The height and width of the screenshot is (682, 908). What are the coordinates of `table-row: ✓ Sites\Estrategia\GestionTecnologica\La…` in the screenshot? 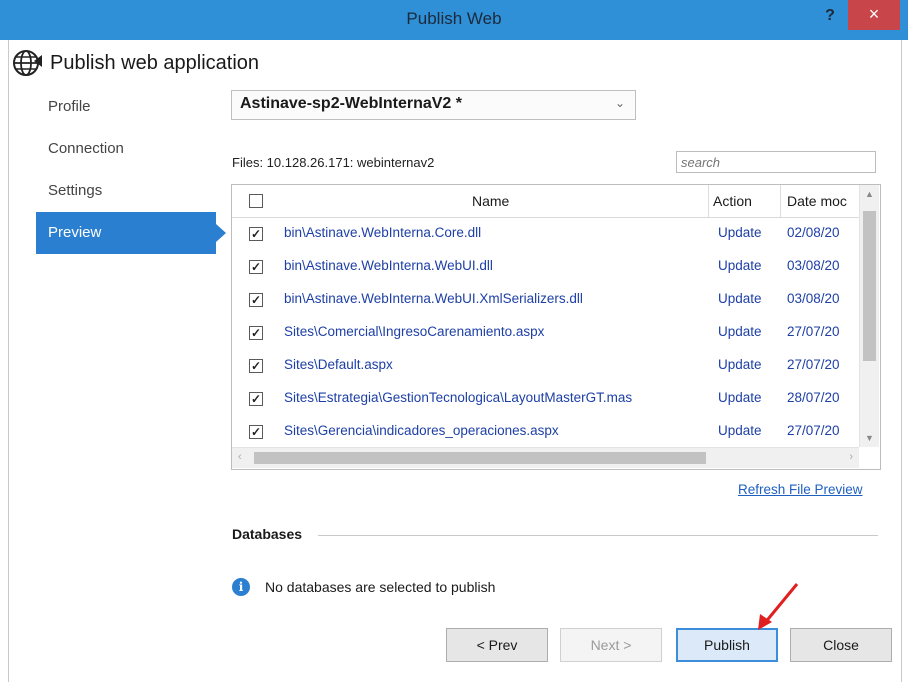 It's located at (545, 398).